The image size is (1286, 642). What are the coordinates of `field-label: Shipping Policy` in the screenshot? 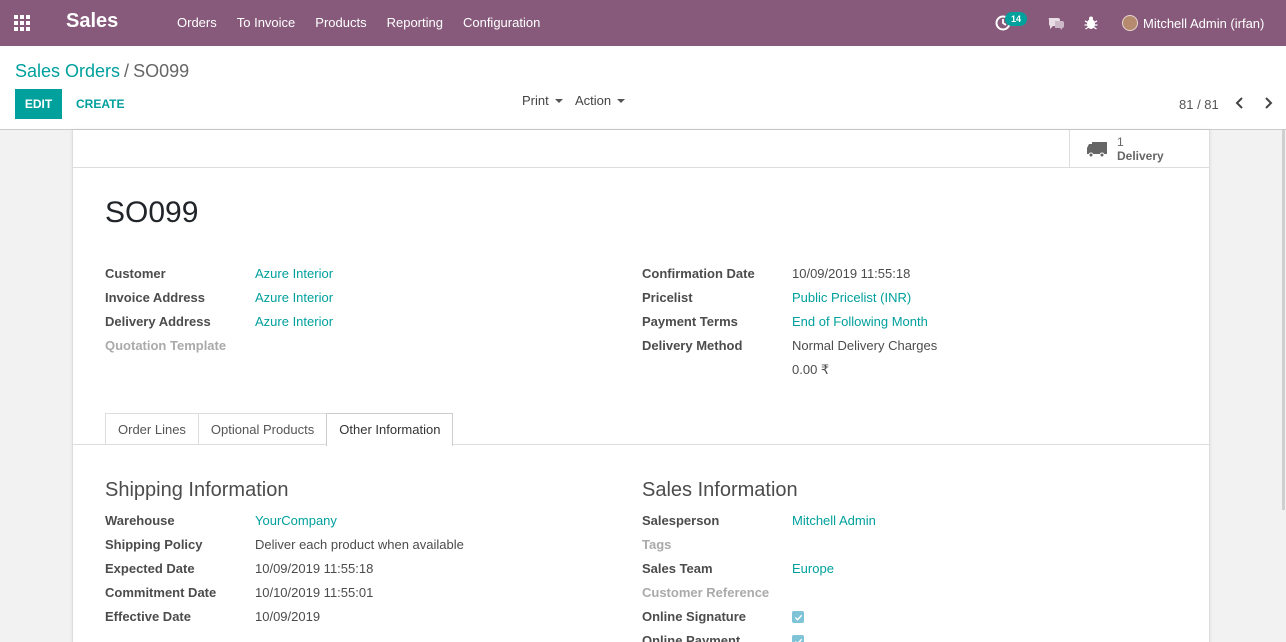 It's located at (154, 544).